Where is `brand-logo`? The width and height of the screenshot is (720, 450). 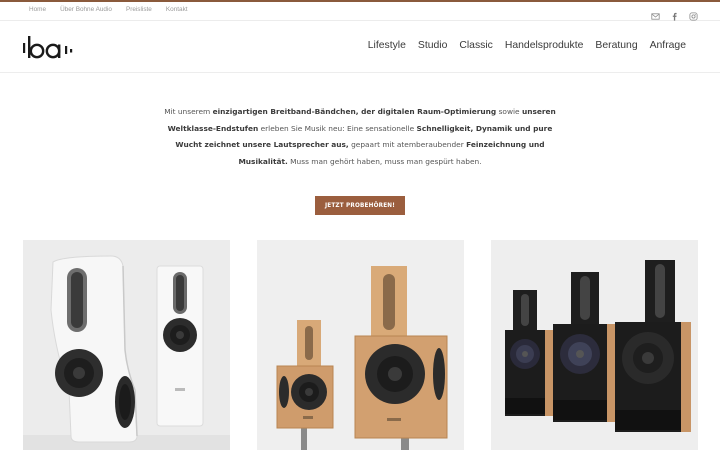
brand-logo is located at coordinates (51, 48).